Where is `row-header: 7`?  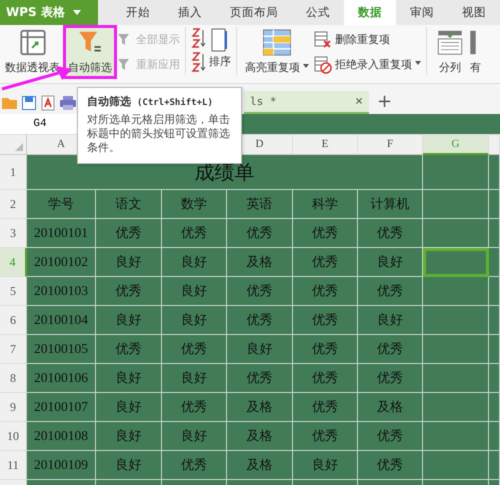
row-header: 7 is located at coordinates (13, 349).